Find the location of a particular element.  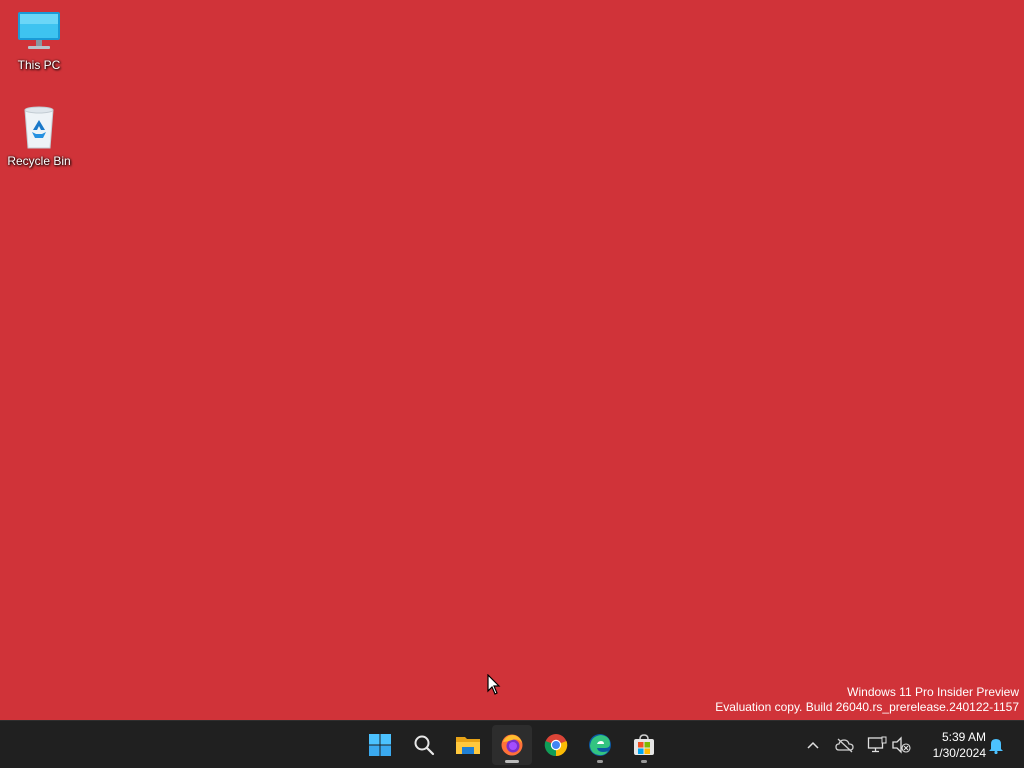

chrome-icon is located at coordinates (556, 745).